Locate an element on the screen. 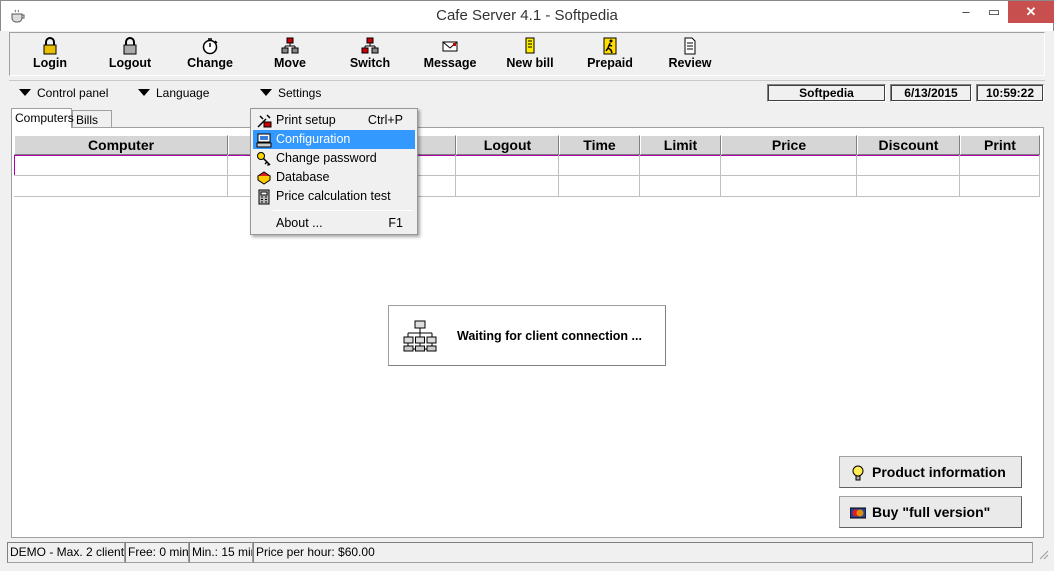 The image size is (1054, 571). lightbulb-icon is located at coordinates (858, 473).